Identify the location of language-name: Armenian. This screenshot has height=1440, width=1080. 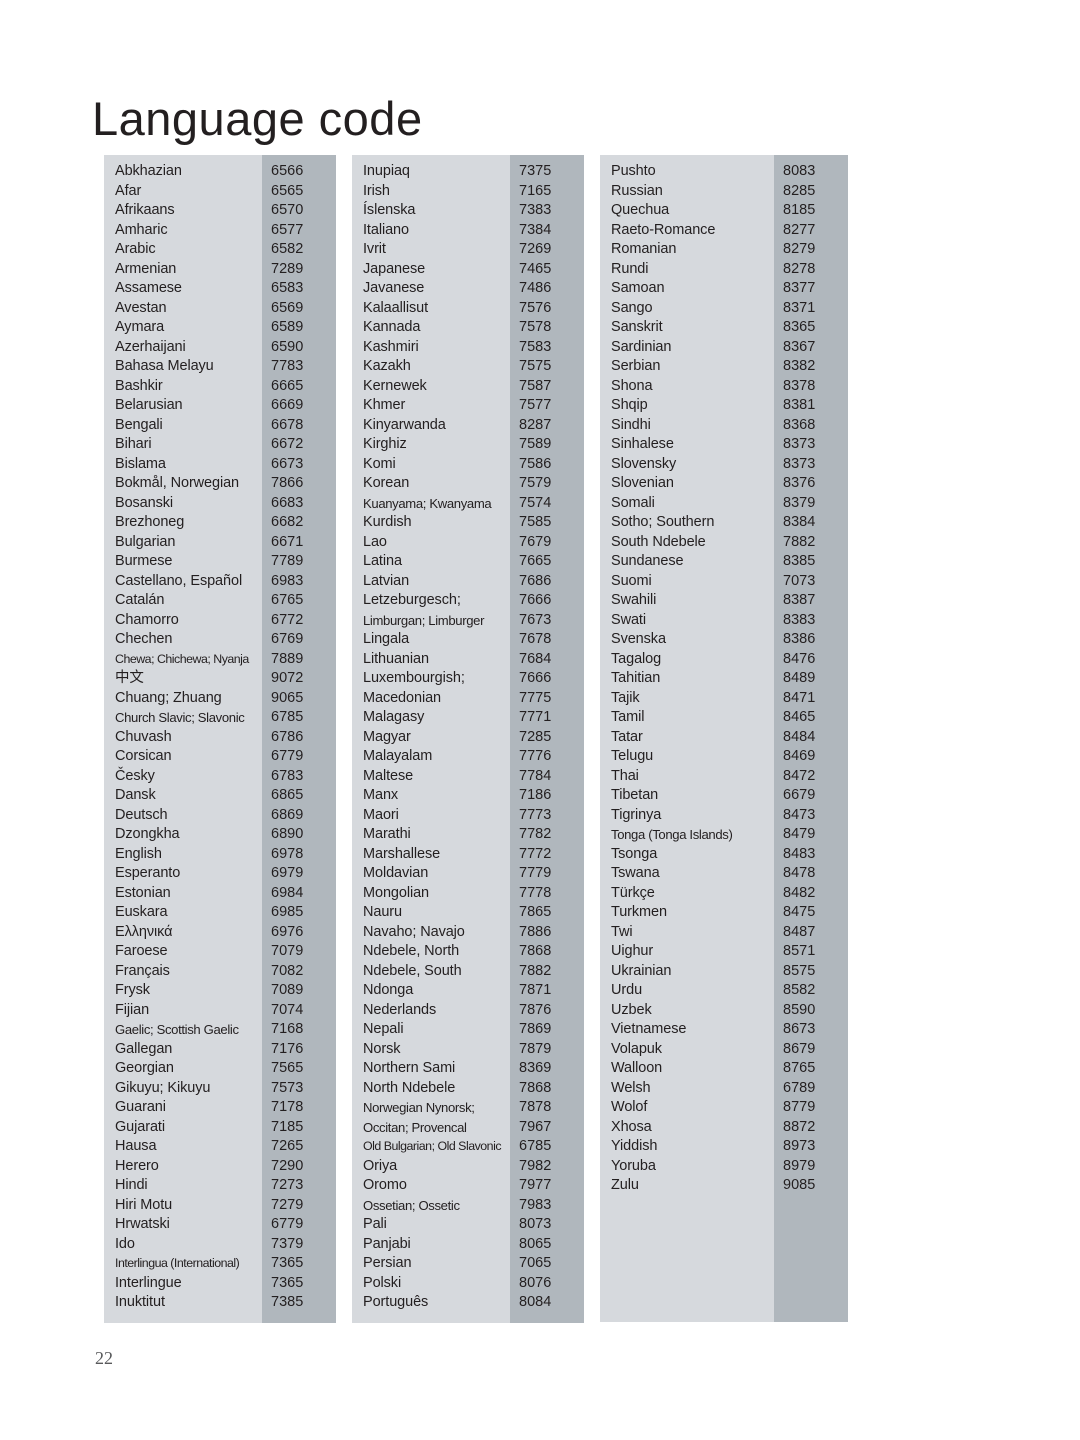
(146, 268).